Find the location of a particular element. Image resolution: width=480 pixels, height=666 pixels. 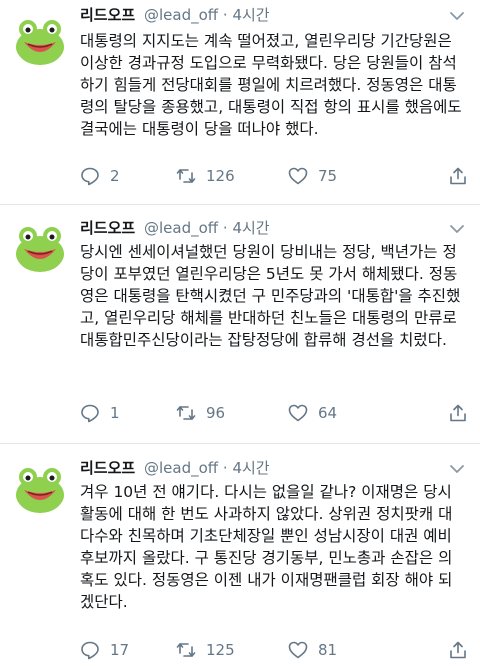

retweet-count: 96 is located at coordinates (216, 413).